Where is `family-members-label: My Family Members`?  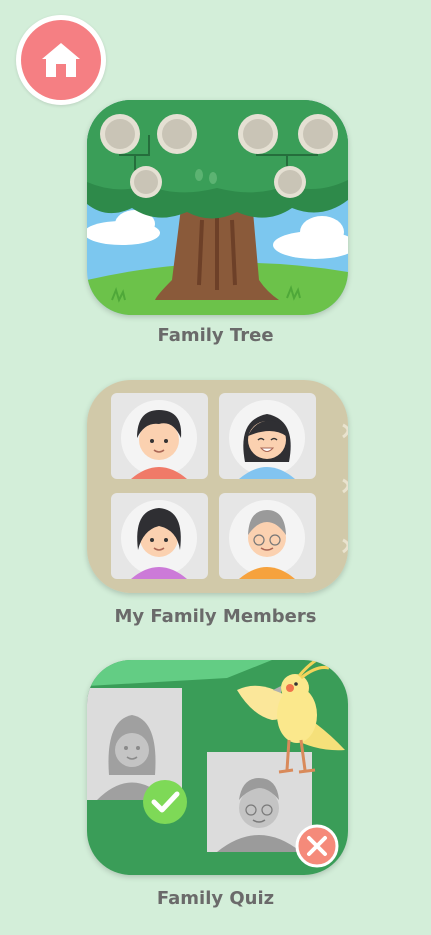
family-members-label: My Family Members is located at coordinates (215, 616).